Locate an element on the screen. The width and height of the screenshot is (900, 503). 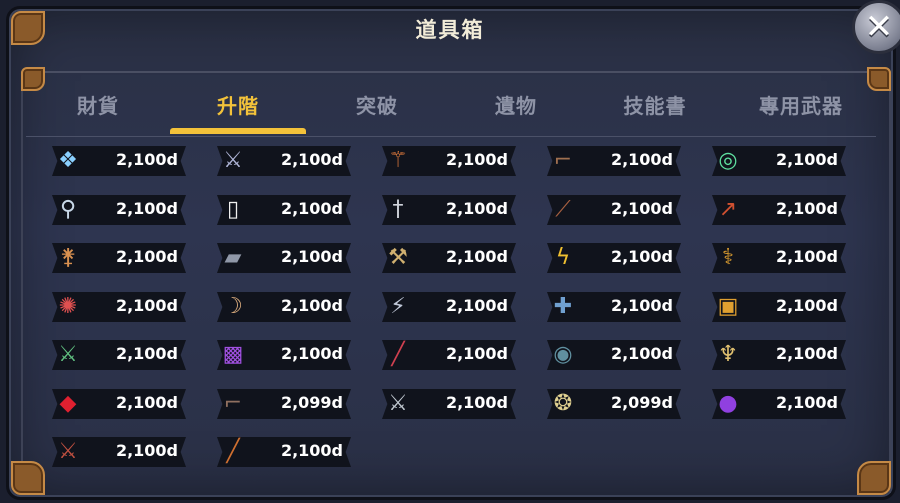
close-button: ✕ is located at coordinates (876, 27).